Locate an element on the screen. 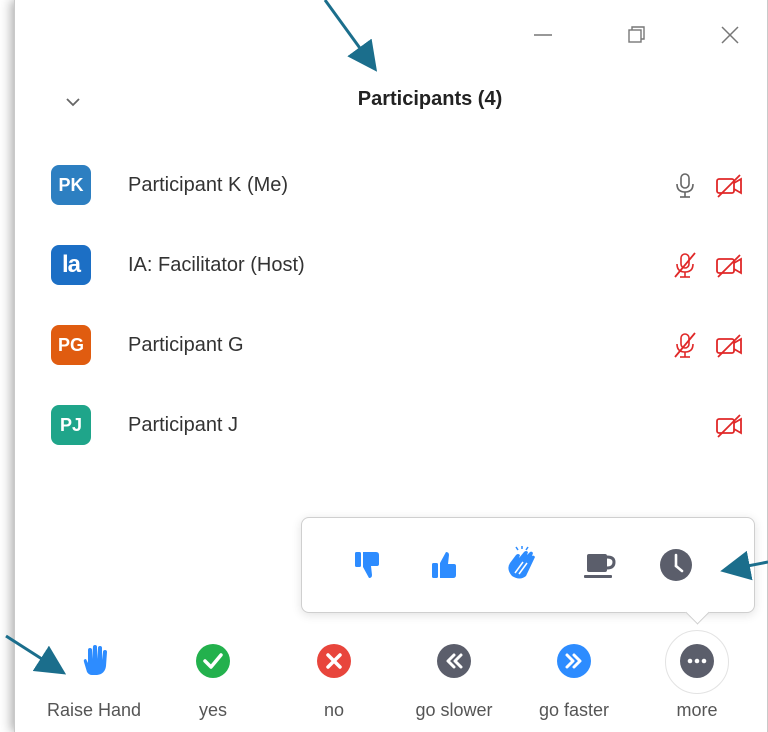 The width and height of the screenshot is (768, 732). arrow-to-reactions is located at coordinates (744, 565).